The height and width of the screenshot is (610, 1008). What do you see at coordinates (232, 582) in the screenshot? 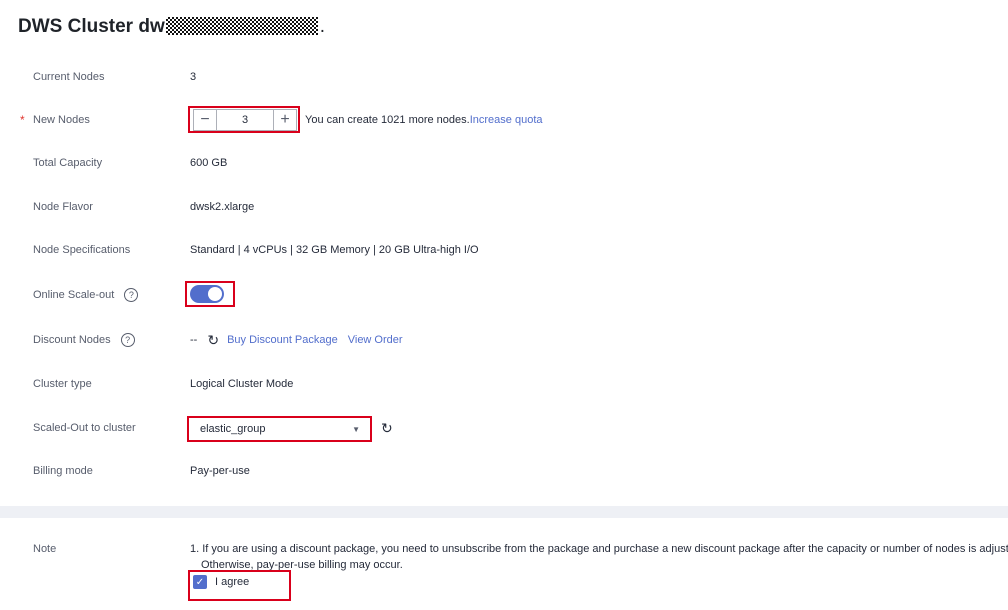
I see `agree-label: I agree` at bounding box center [232, 582].